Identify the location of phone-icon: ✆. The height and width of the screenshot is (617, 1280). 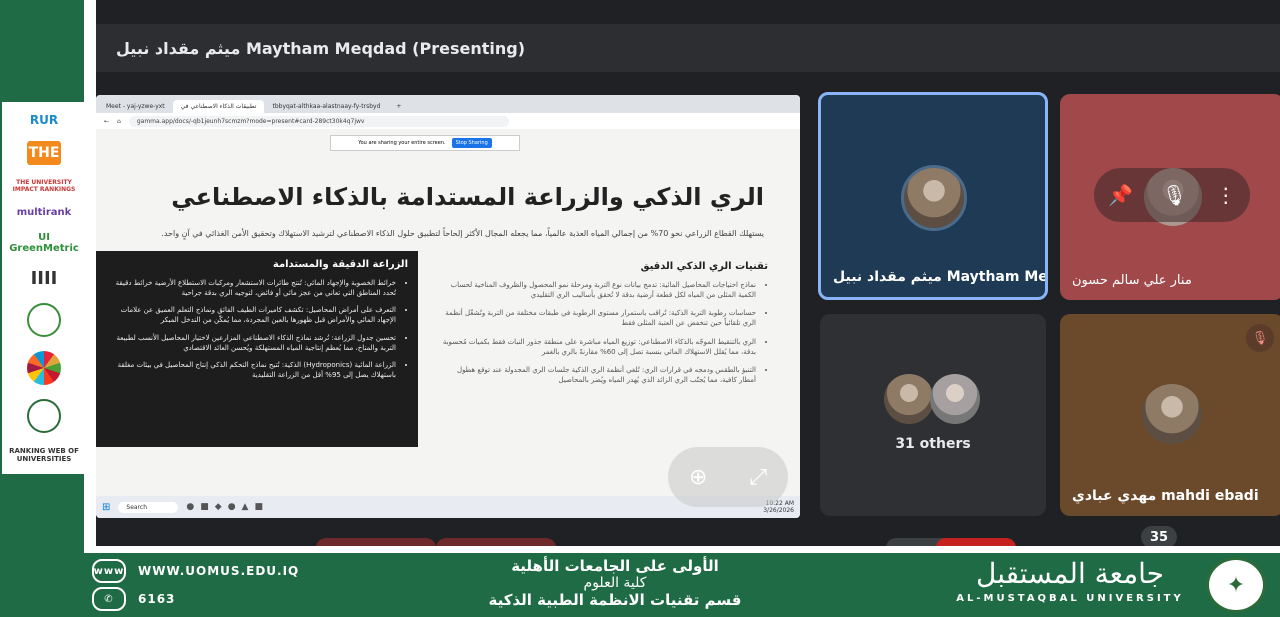
(109, 599).